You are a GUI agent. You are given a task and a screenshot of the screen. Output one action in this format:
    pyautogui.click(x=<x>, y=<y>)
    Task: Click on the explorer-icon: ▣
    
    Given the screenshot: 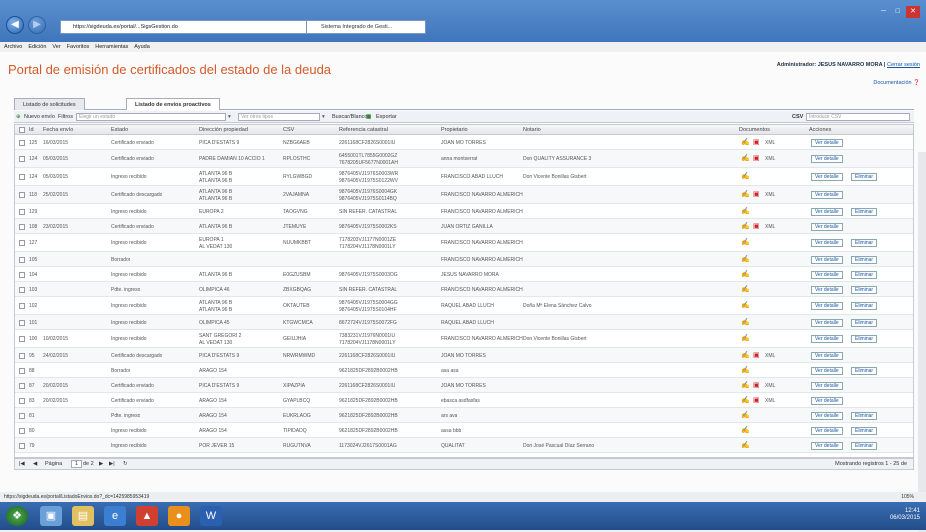 What is the action you would take?
    pyautogui.click(x=51, y=516)
    